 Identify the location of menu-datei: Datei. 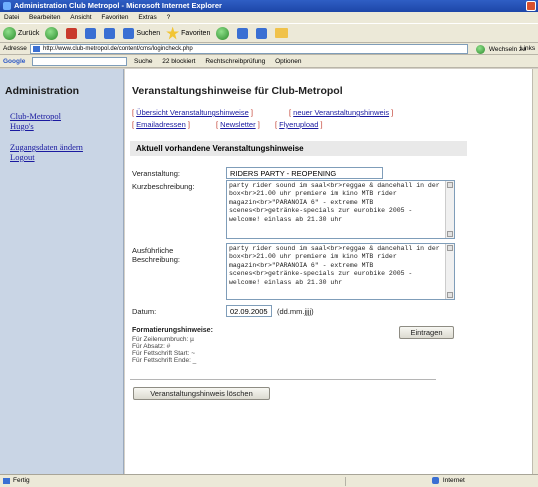
(11, 17).